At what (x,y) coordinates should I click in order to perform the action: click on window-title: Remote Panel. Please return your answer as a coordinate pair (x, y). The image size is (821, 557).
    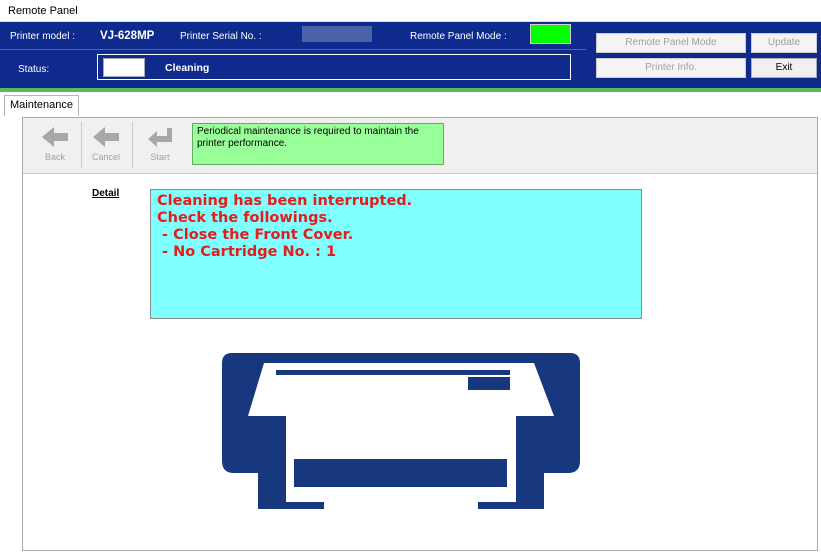
    Looking at the image, I should click on (43, 11).